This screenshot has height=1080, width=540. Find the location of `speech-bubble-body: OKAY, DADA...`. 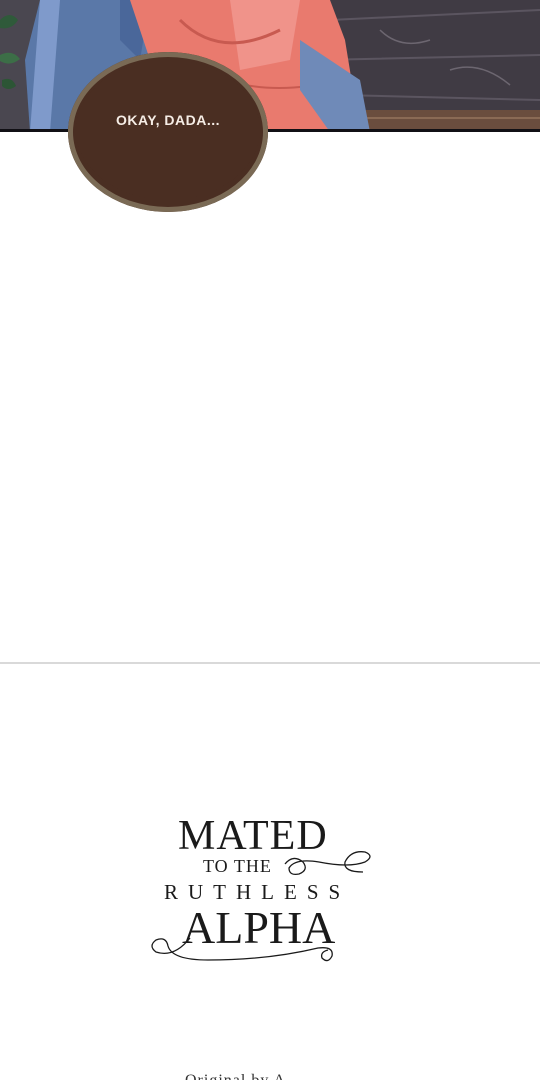

speech-bubble-body: OKAY, DADA... is located at coordinates (168, 130).